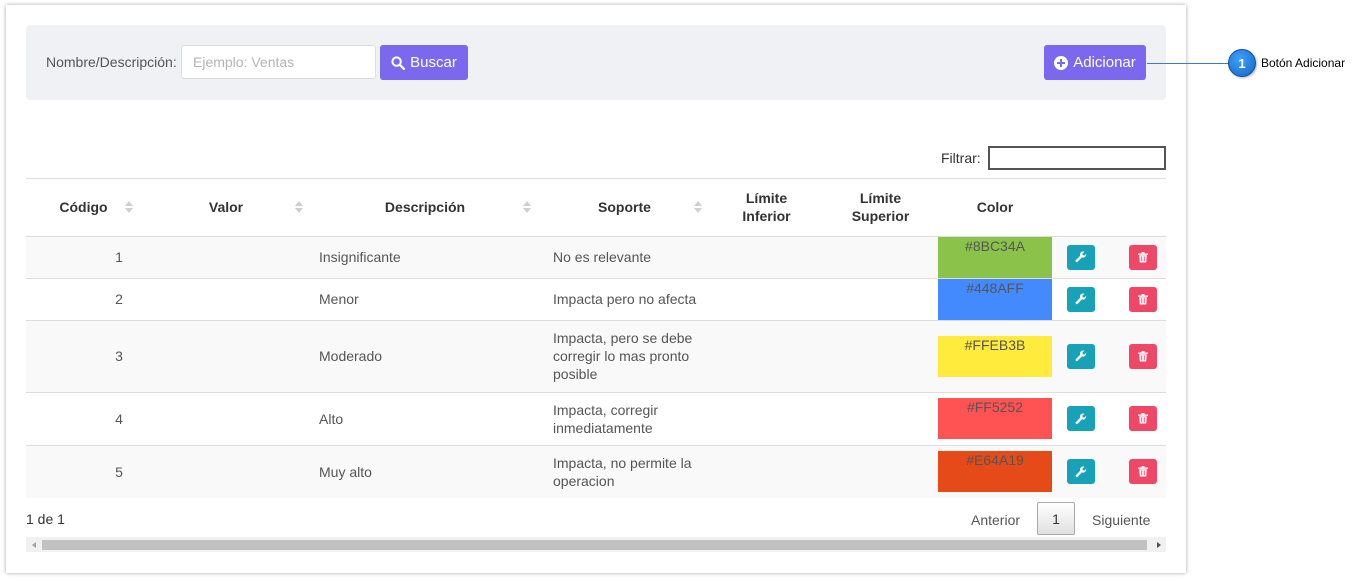 The image size is (1368, 582). I want to click on cell-codigo: 3, so click(83, 356).